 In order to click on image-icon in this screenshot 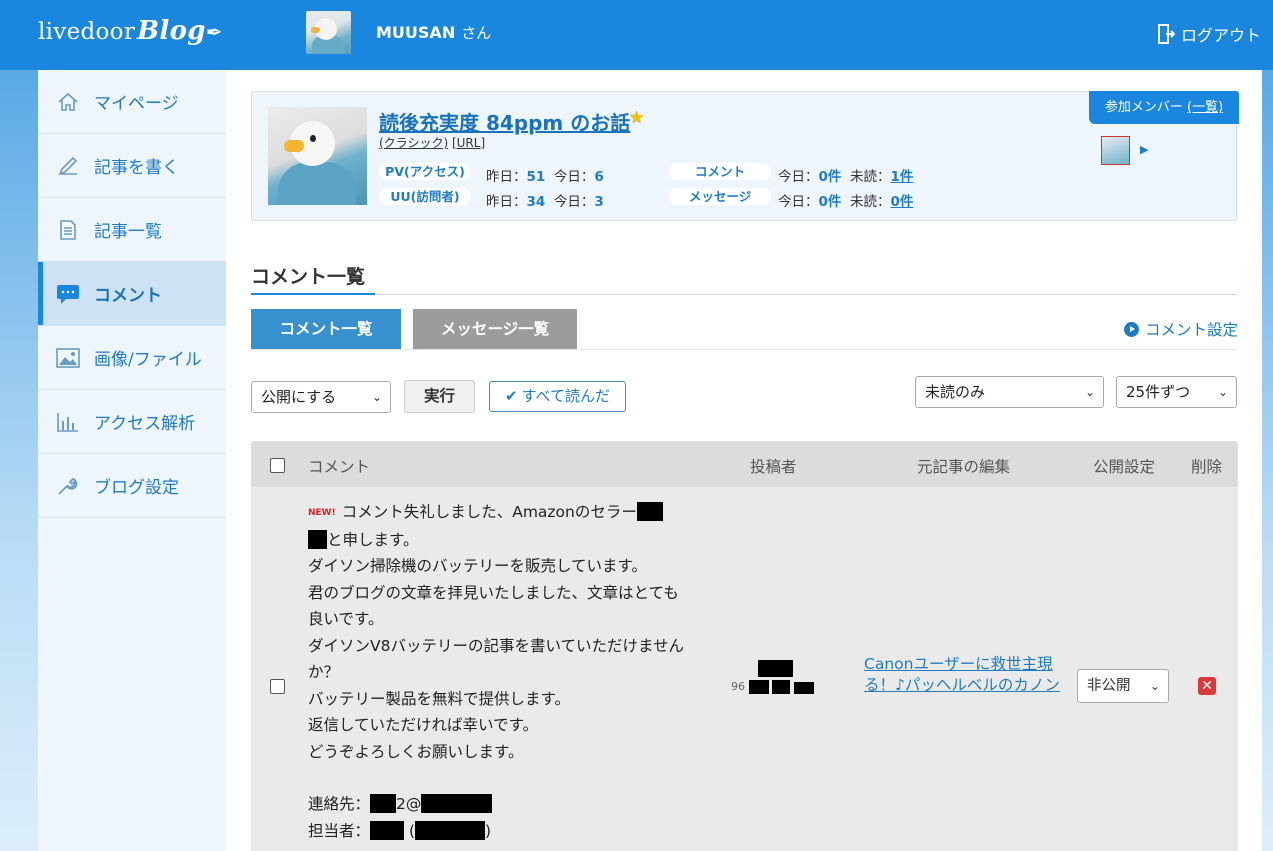, I will do `click(68, 358)`.